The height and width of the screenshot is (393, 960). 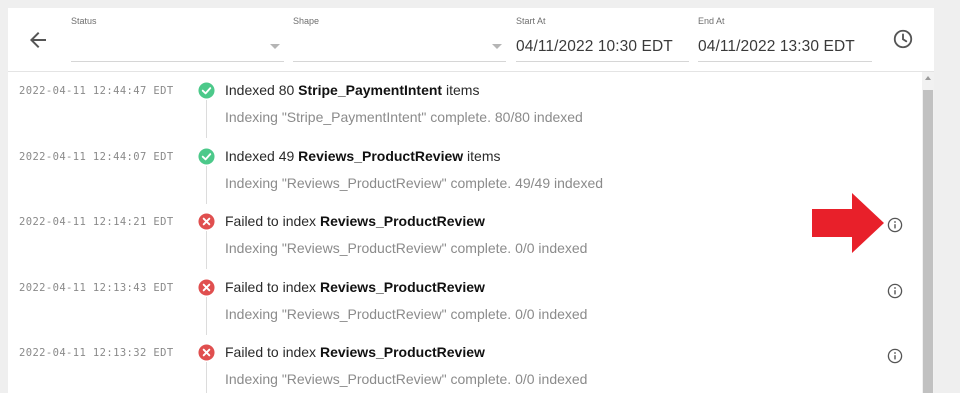 I want to click on log-message-prefix: Indexed 49, so click(x=262, y=155).